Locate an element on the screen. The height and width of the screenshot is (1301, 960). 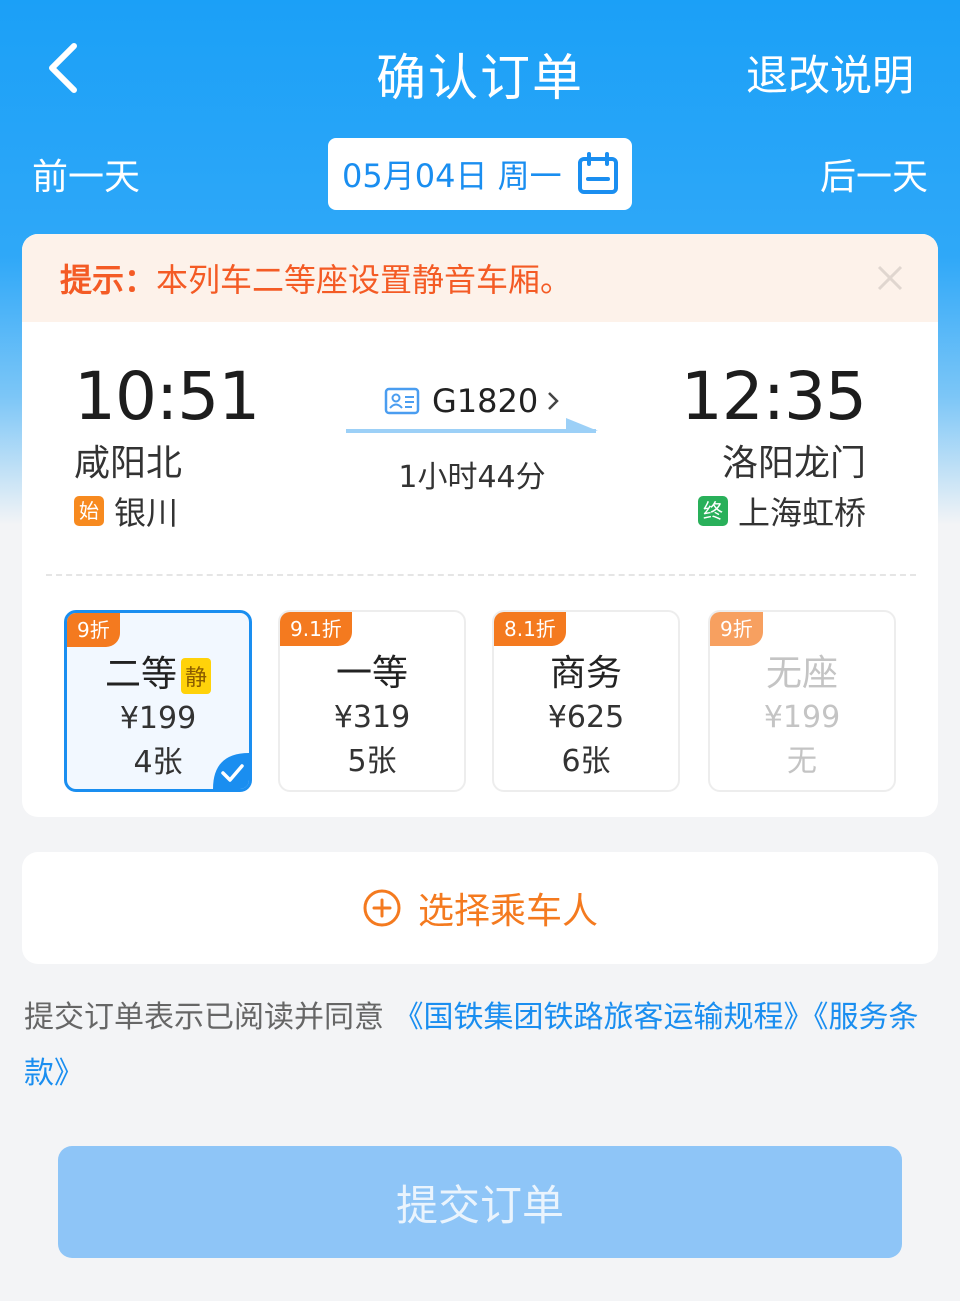
seat-name: 无座 is located at coordinates (801, 673).